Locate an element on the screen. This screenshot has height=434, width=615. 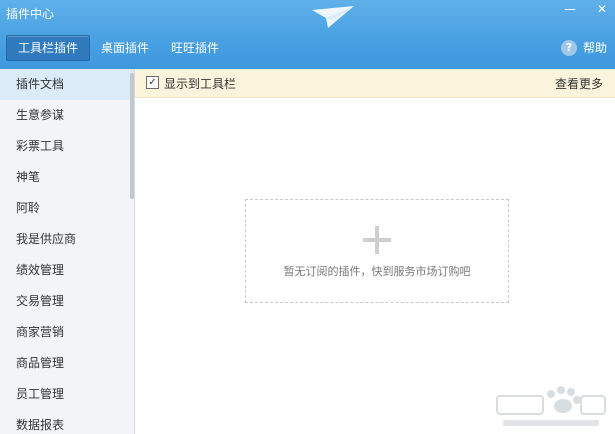
empty-plugins-box: 暂无订阅的插件，快到服务市场订购吧 is located at coordinates (377, 251).